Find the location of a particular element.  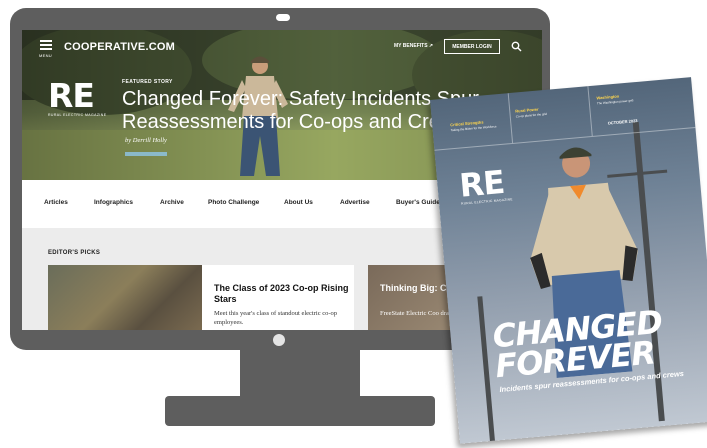

nav-archive: Archive is located at coordinates (172, 202).